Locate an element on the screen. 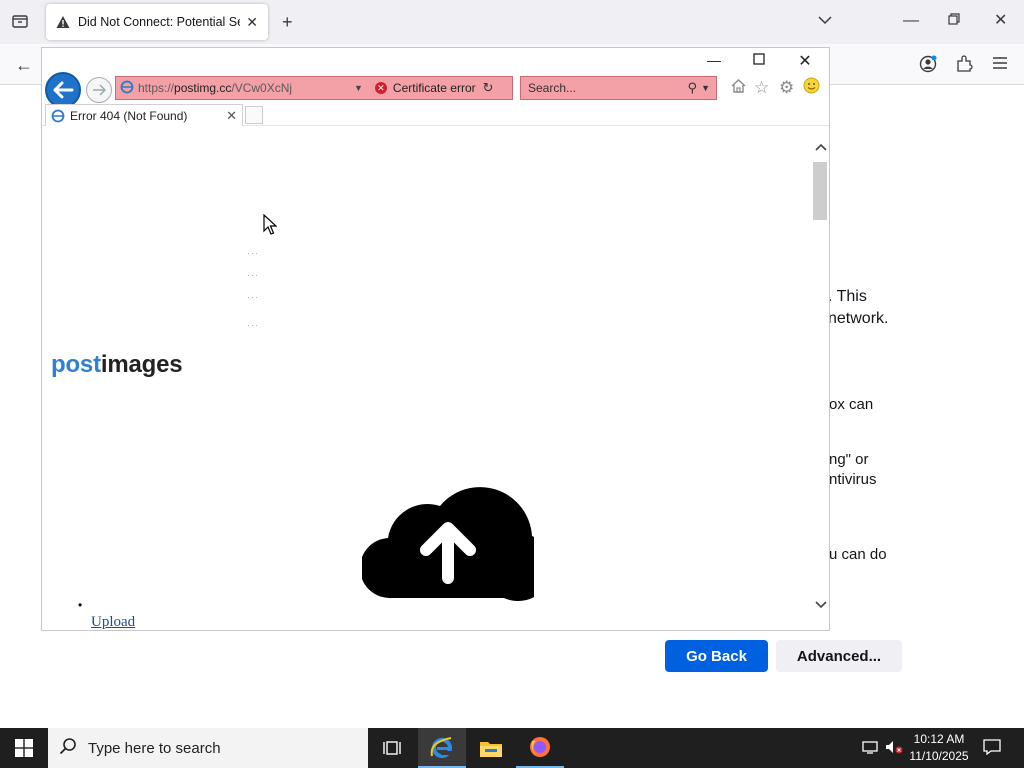 The image size is (1024, 768). tab-list-icon is located at coordinates (20, 23).